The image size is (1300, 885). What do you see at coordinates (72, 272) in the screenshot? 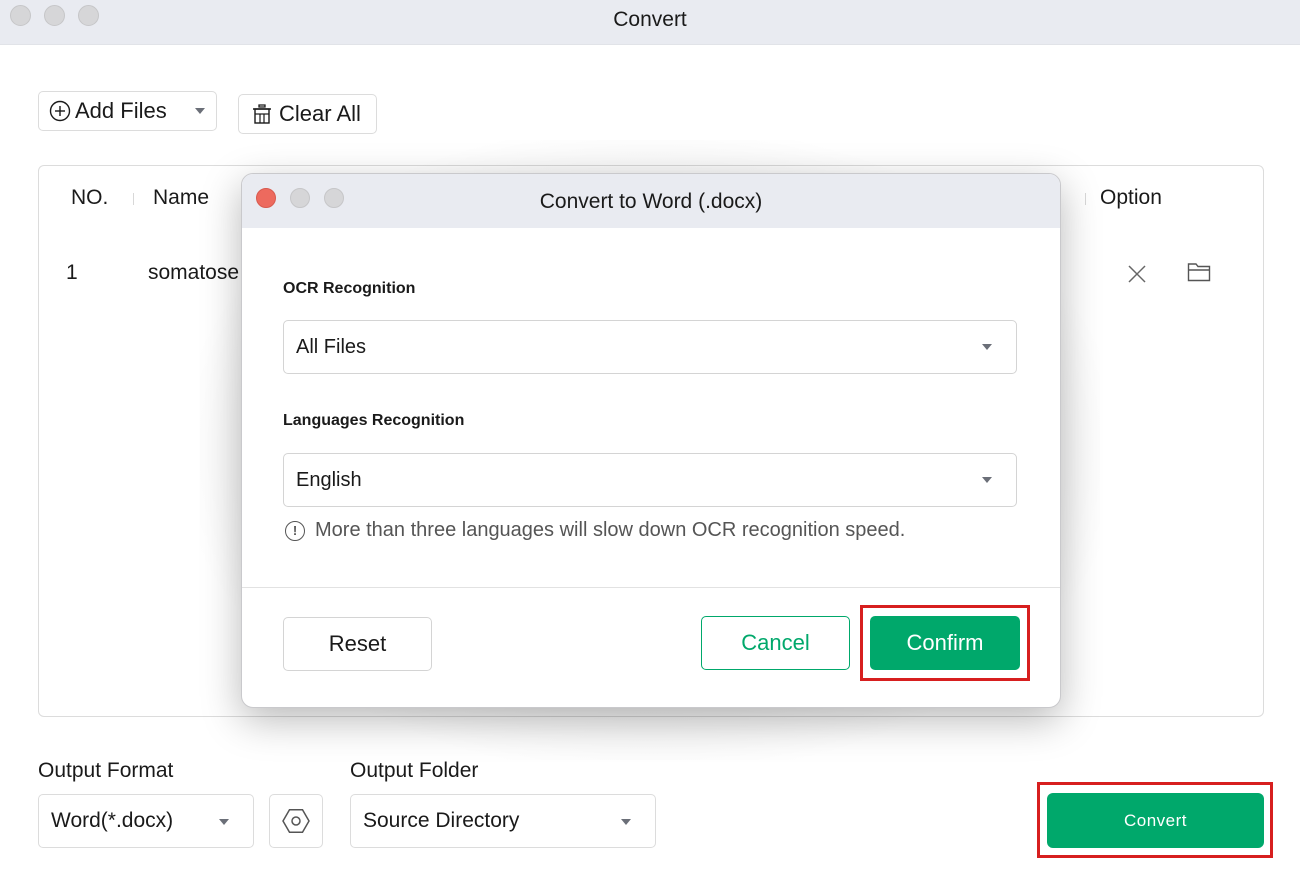
I see `row-number: 1` at bounding box center [72, 272].